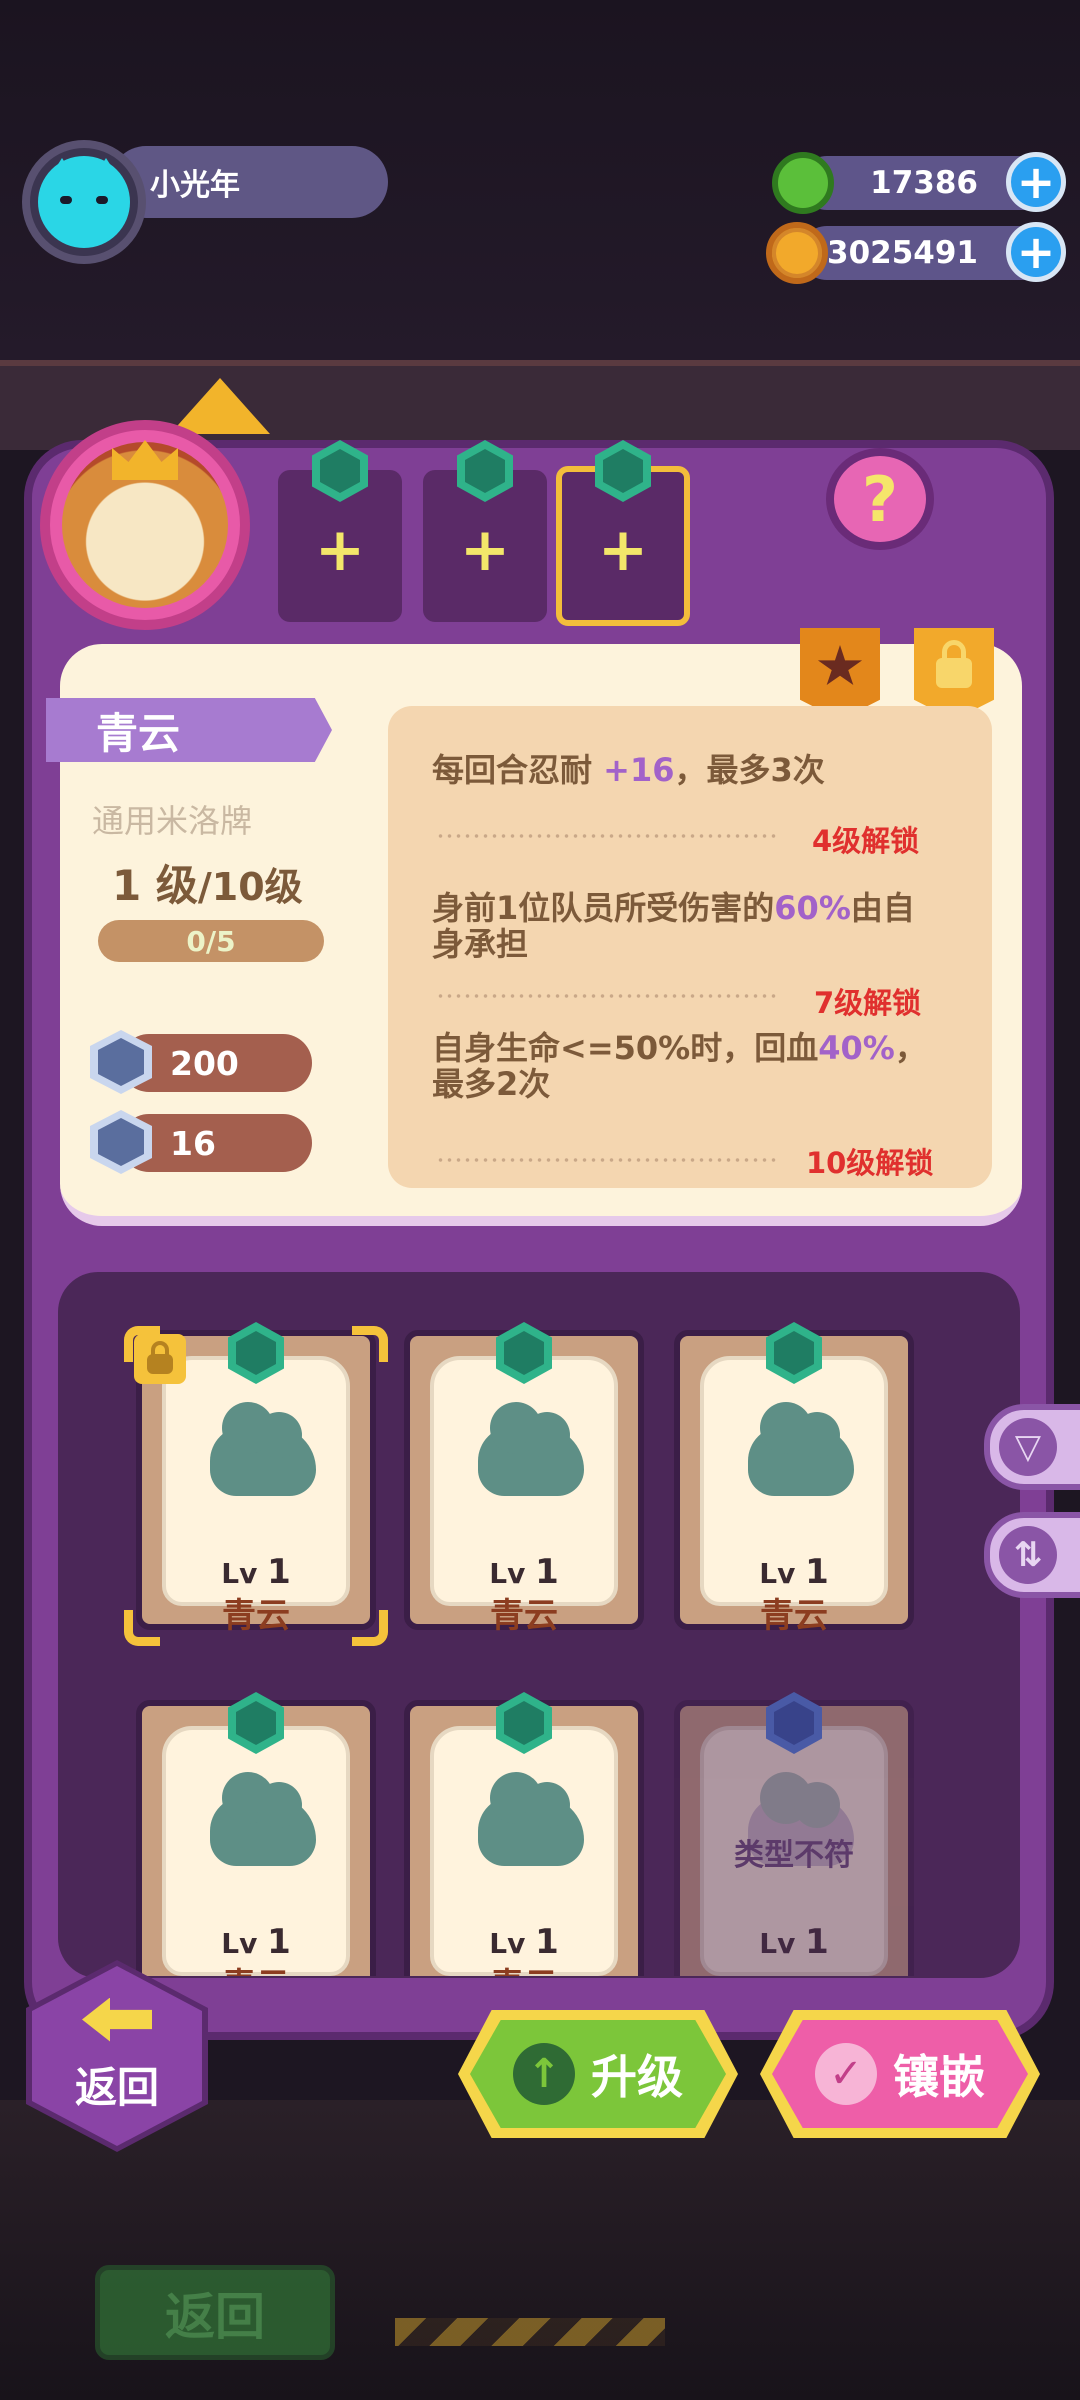 This screenshot has width=1080, height=2400. What do you see at coordinates (66, 200) in the screenshot?
I see `cat-eye-left` at bounding box center [66, 200].